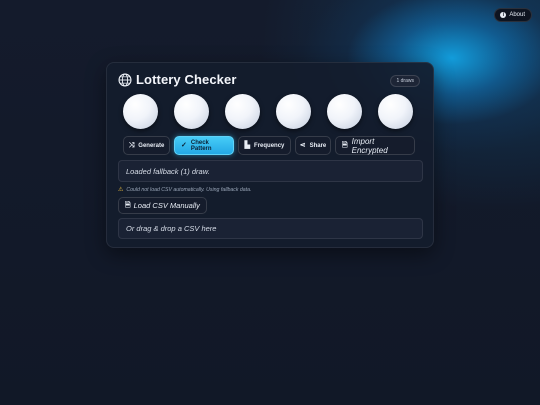  I want to click on share-icon: ⋖, so click(302, 145).